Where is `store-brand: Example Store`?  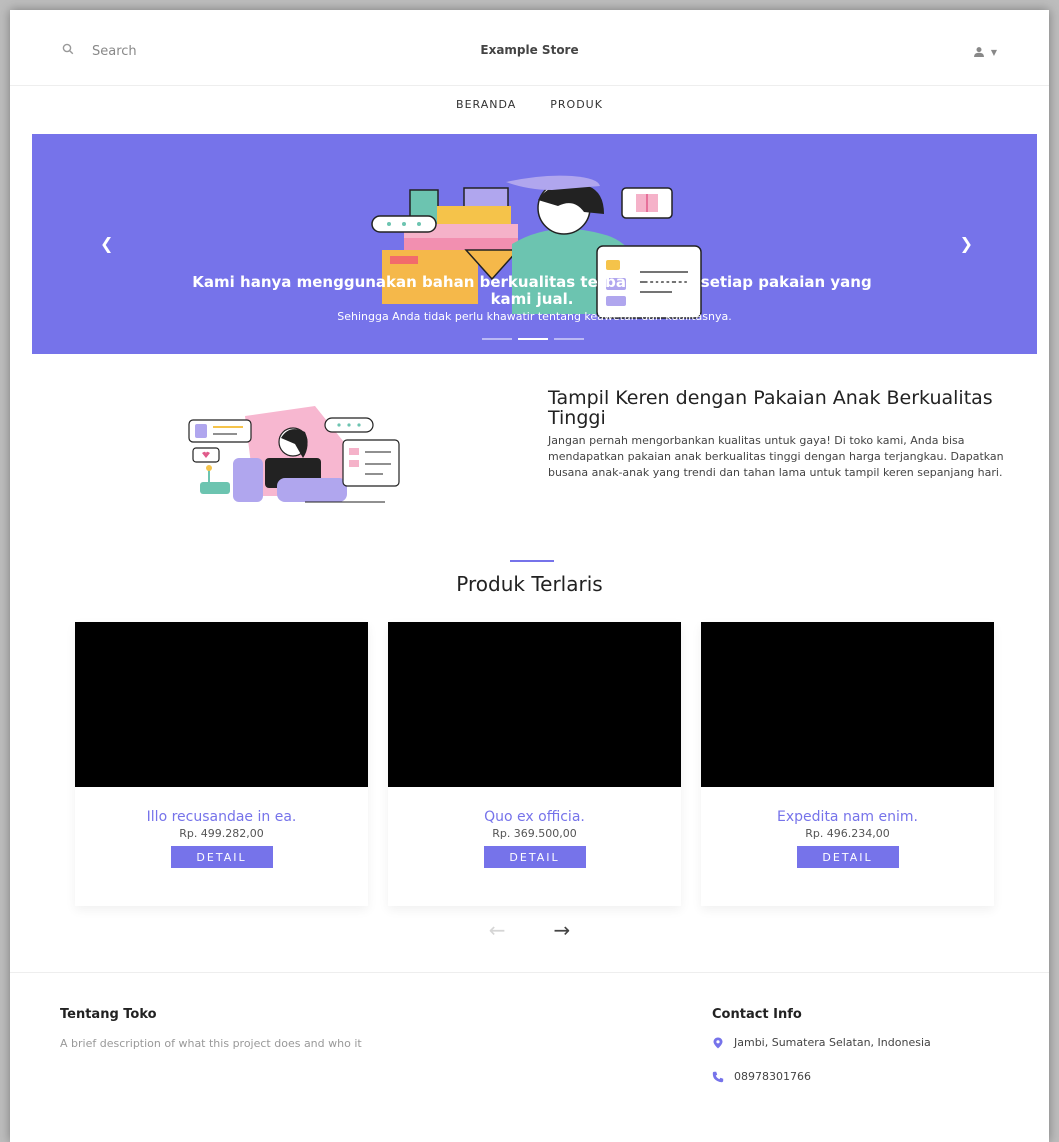 store-brand: Example Store is located at coordinates (529, 50).